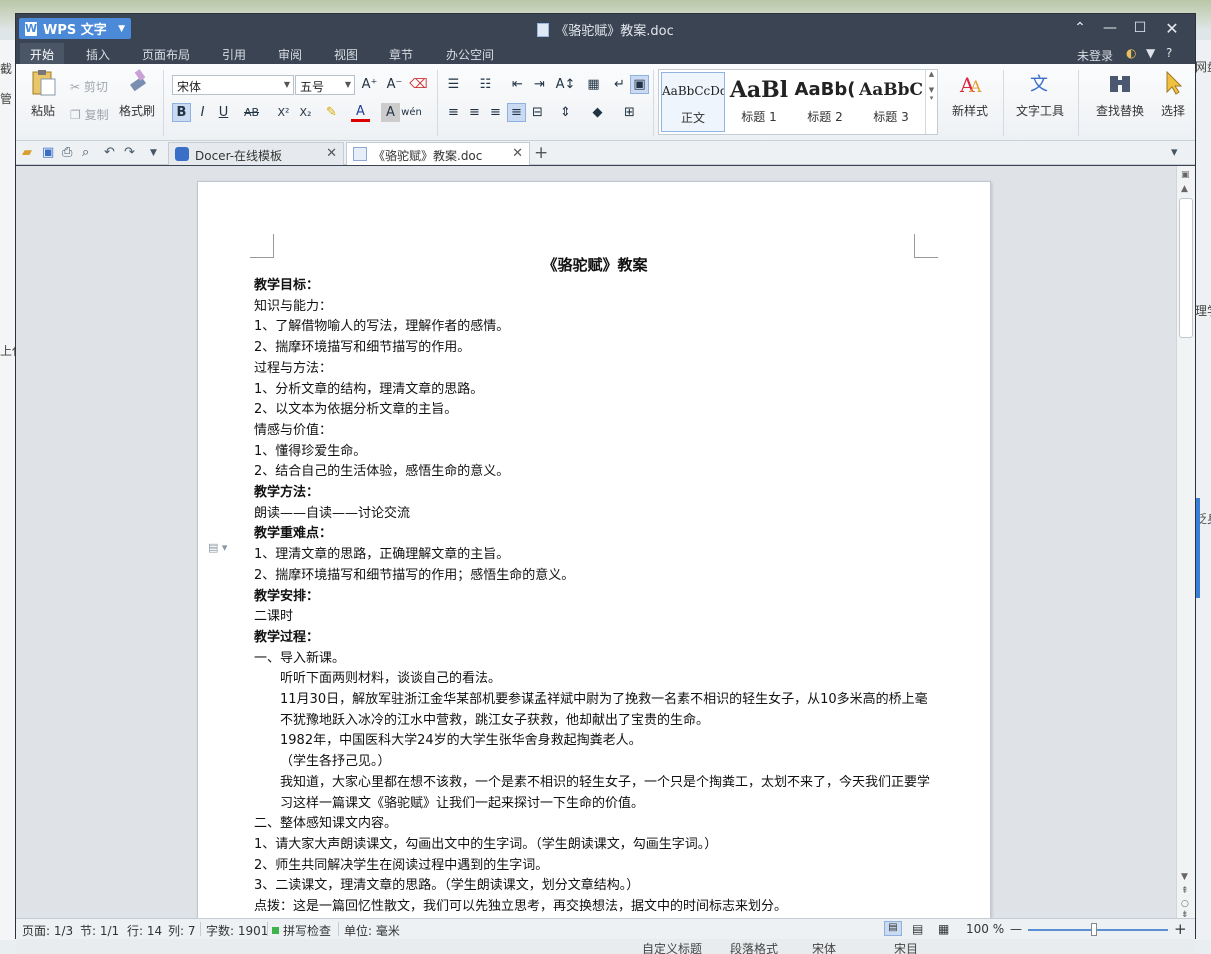 The image size is (1211, 954). Describe the element at coordinates (537, 112) in the screenshot. I see `distribute-button: ⊟` at that location.